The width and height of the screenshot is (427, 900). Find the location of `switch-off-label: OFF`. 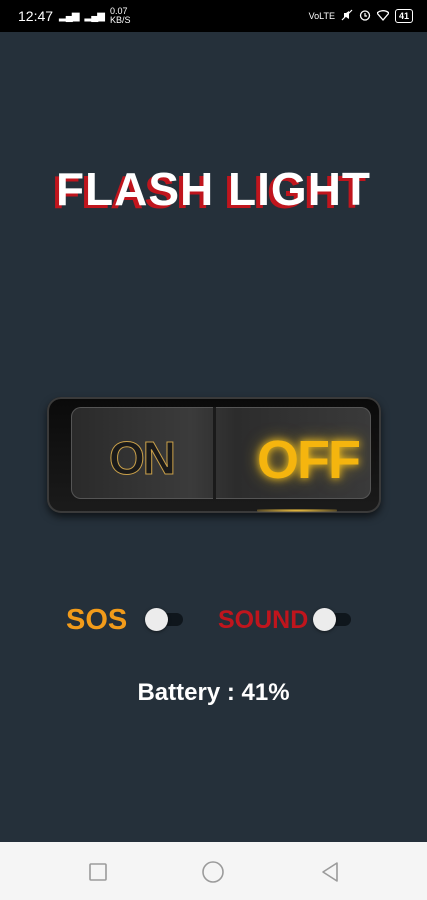

switch-off-label: OFF is located at coordinates (309, 460).